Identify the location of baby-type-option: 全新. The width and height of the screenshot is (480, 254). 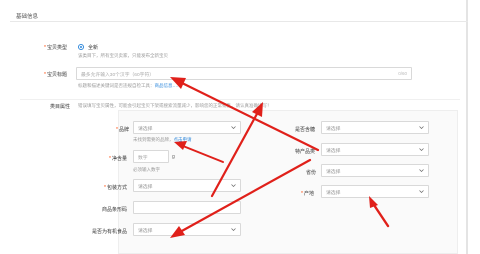
(93, 47).